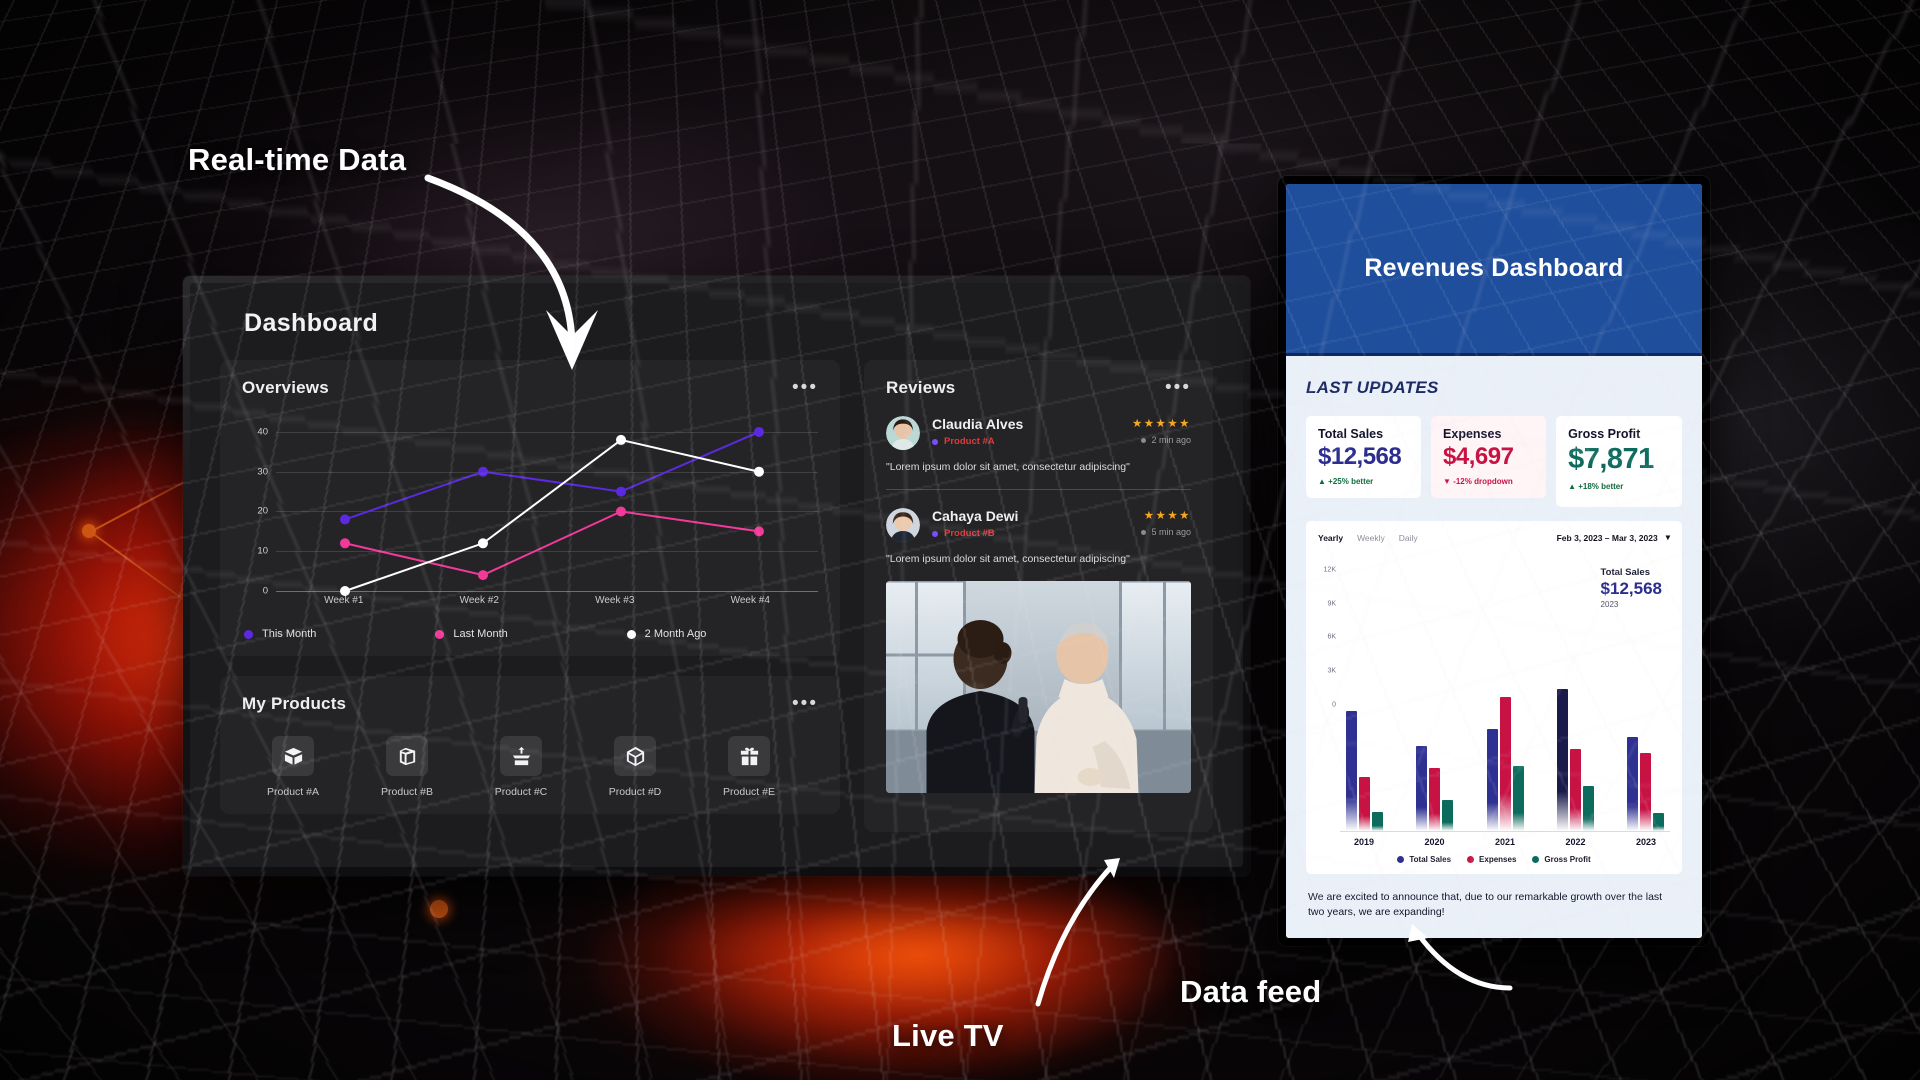 The image size is (1920, 1080). Describe the element at coordinates (805, 387) in the screenshot. I see `overviews-menu-icon: •••` at that location.